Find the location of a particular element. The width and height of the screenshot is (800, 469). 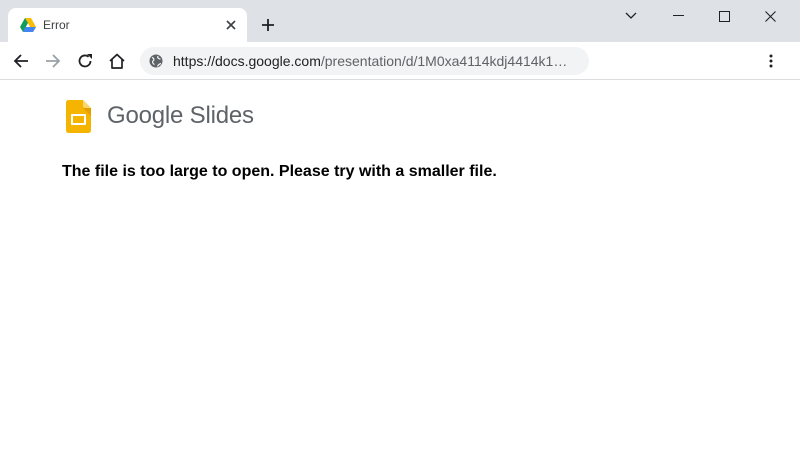

maximize-icon is located at coordinates (724, 16).